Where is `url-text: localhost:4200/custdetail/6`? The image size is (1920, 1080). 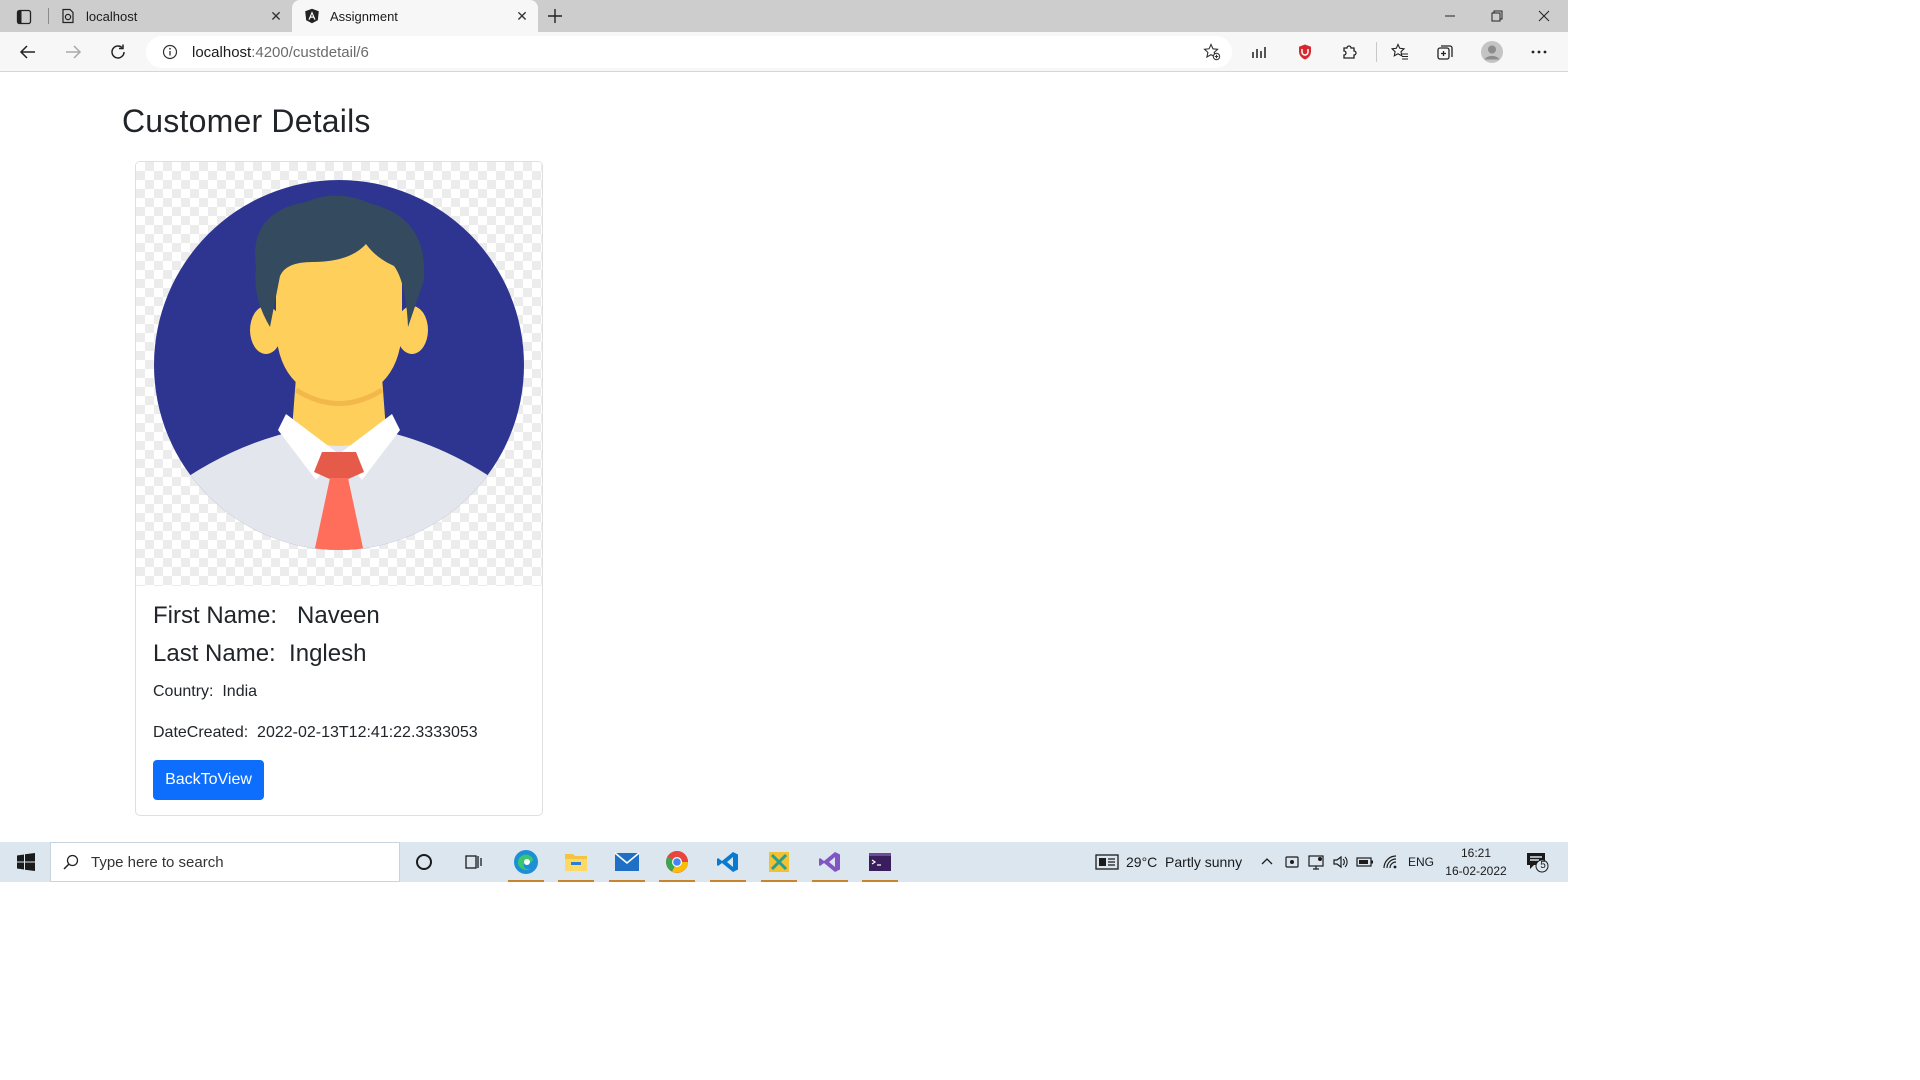
url-text: localhost:4200/custdetail/6 is located at coordinates (280, 52).